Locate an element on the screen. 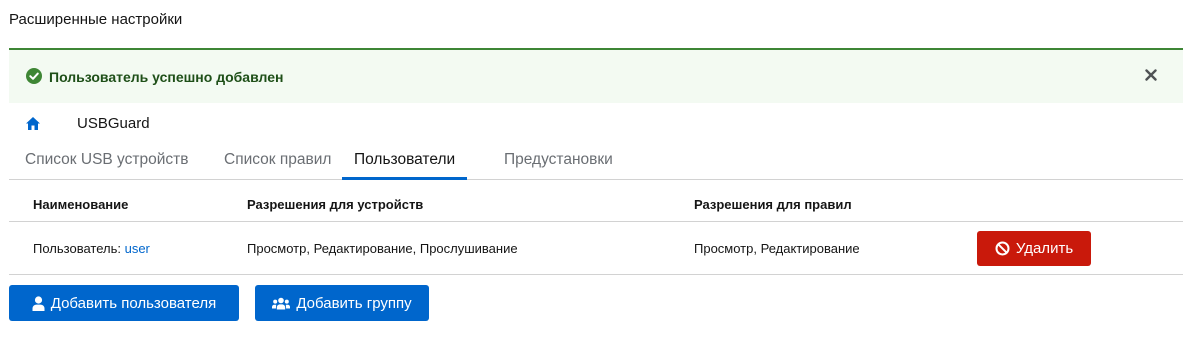 Image resolution: width=1191 pixels, height=353 pixels. column-header-rule-permissions: Разрешения для правил is located at coordinates (773, 204).